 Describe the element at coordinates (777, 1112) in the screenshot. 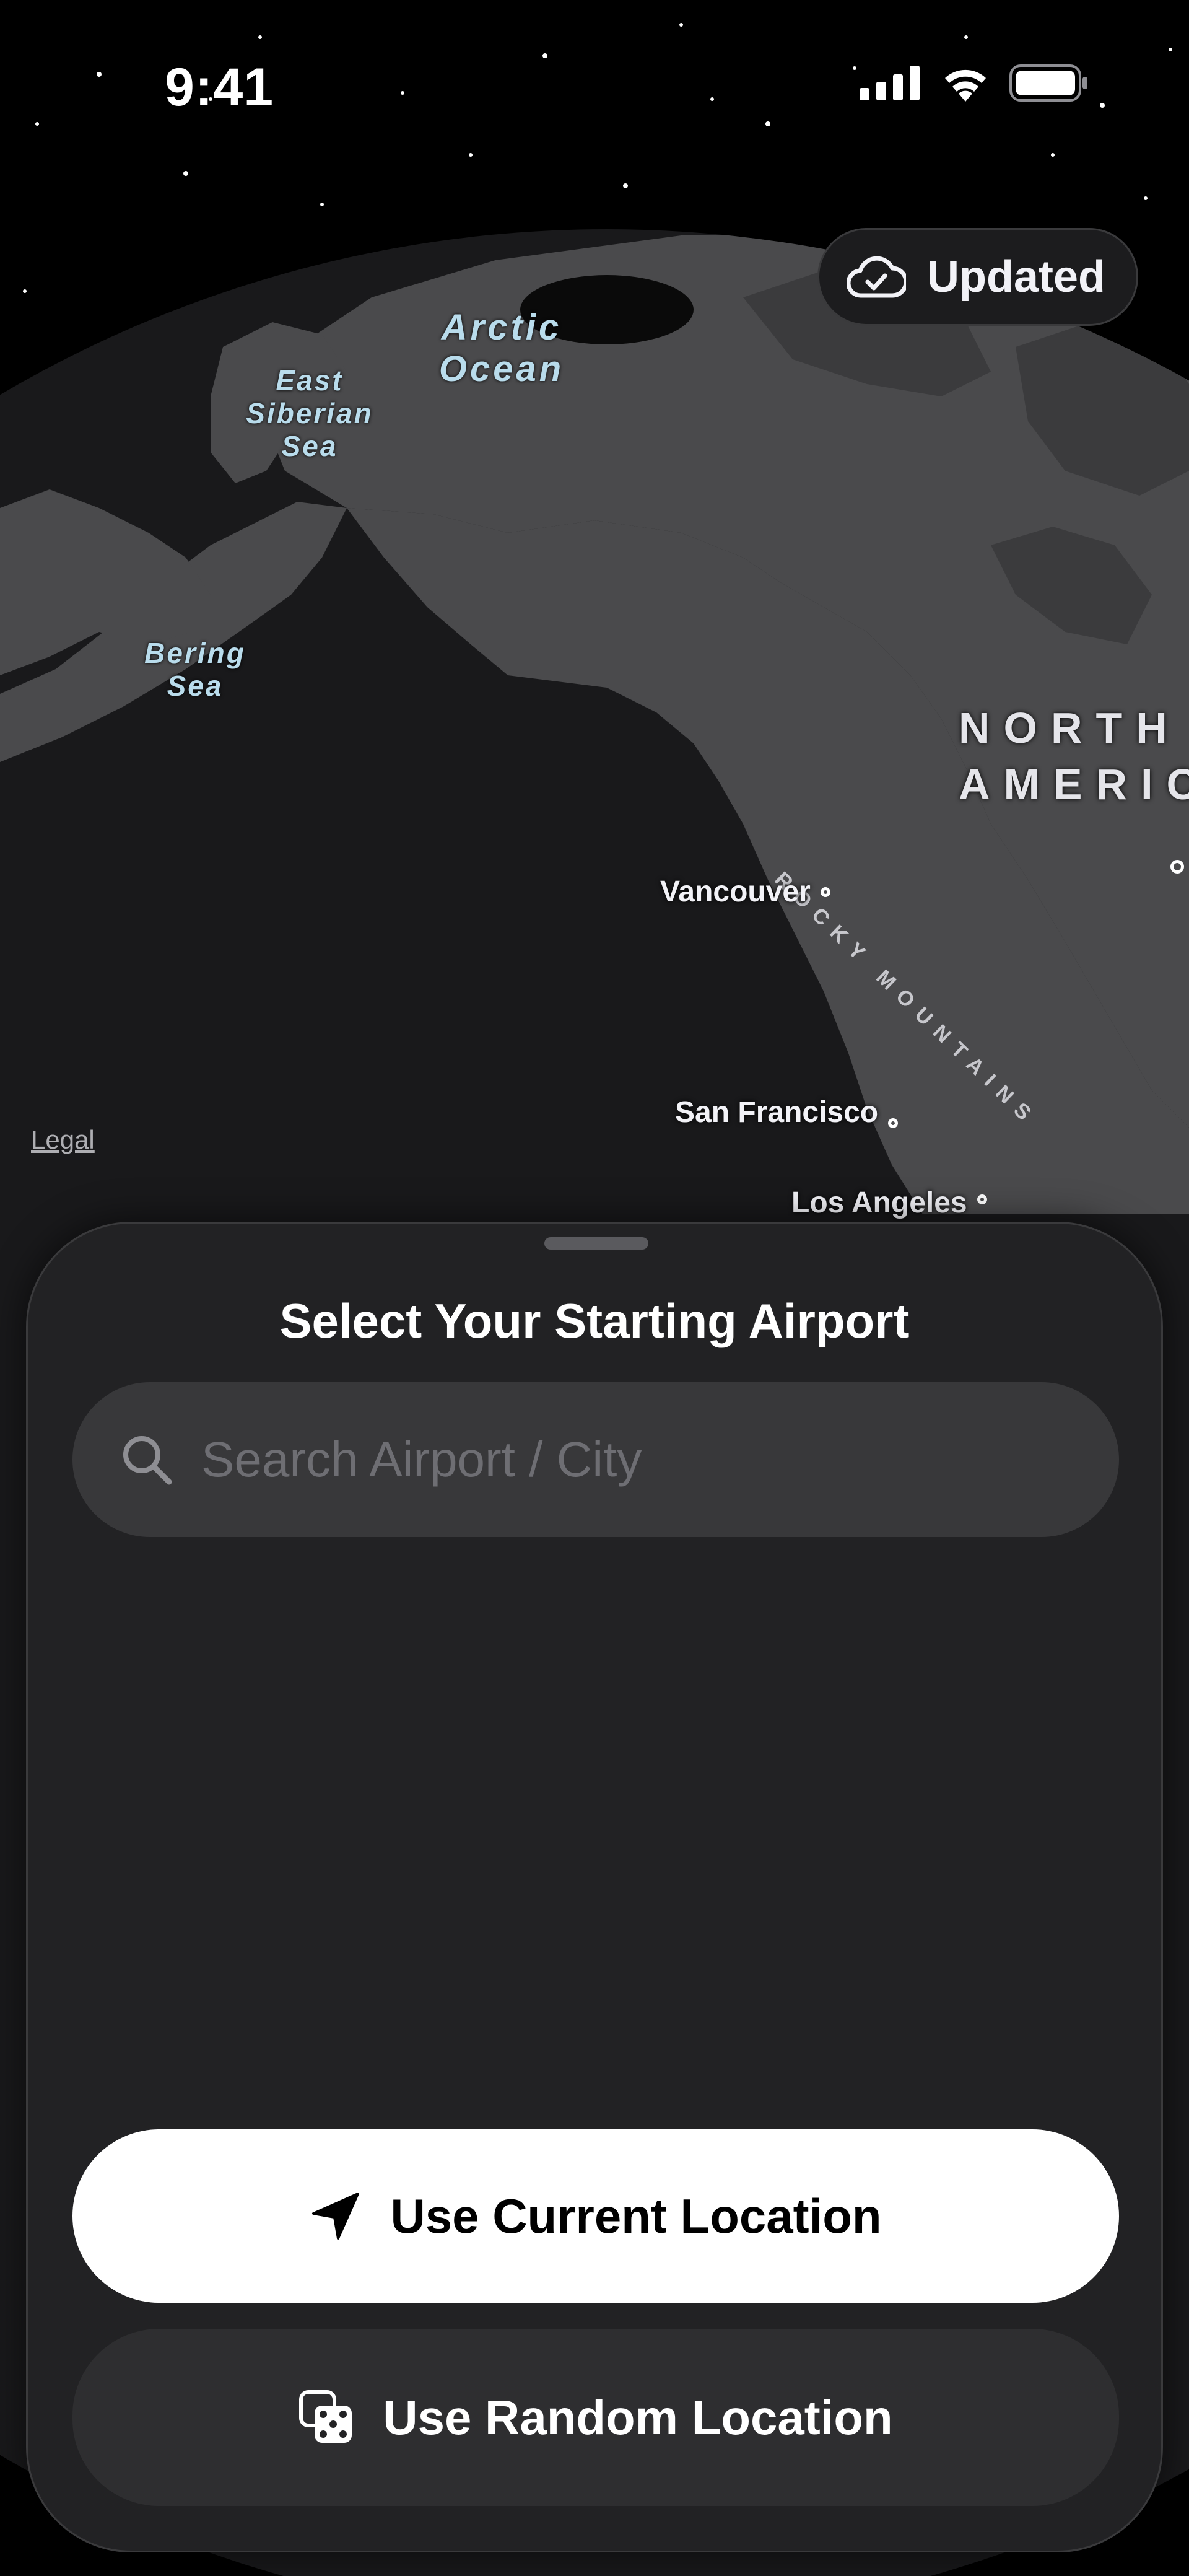

I see `city-label: San Francisco` at that location.